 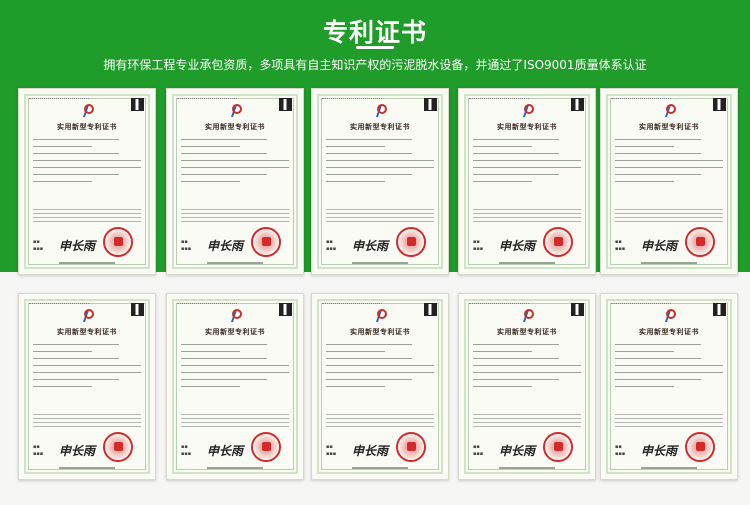 I want to click on title-underline, so click(x=375, y=47).